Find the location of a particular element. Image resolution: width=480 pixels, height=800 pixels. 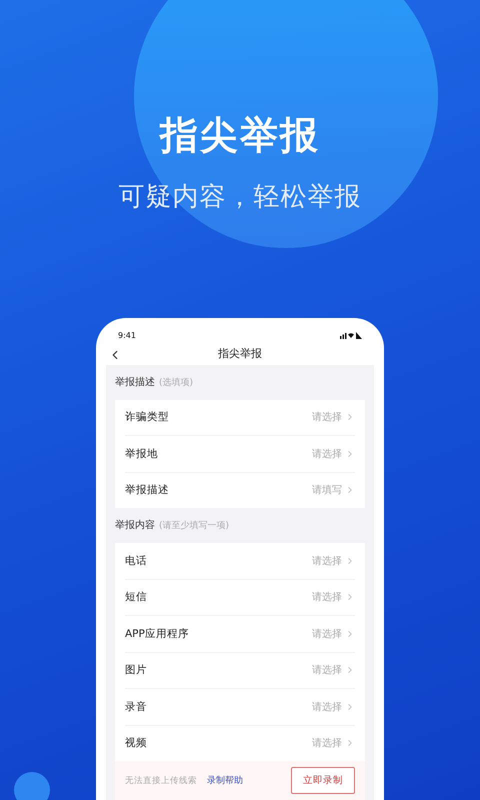

field-label: 录音 is located at coordinates (136, 707).